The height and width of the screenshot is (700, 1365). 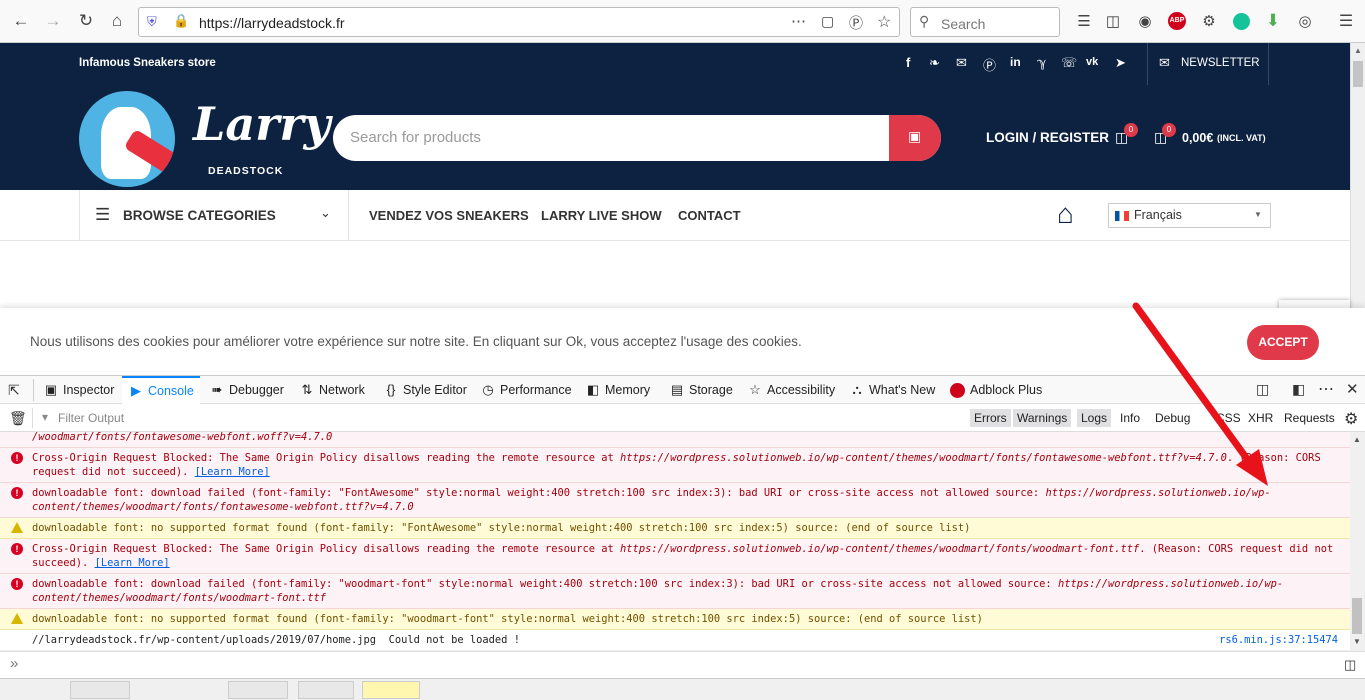 I want to click on accessibility-icon: ☆, so click(x=755, y=389).